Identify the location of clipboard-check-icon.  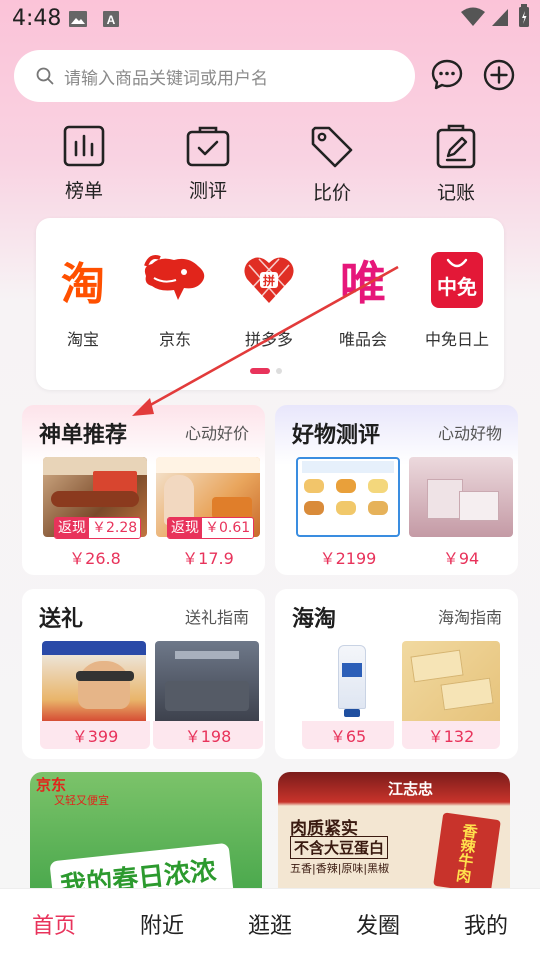
(208, 146).